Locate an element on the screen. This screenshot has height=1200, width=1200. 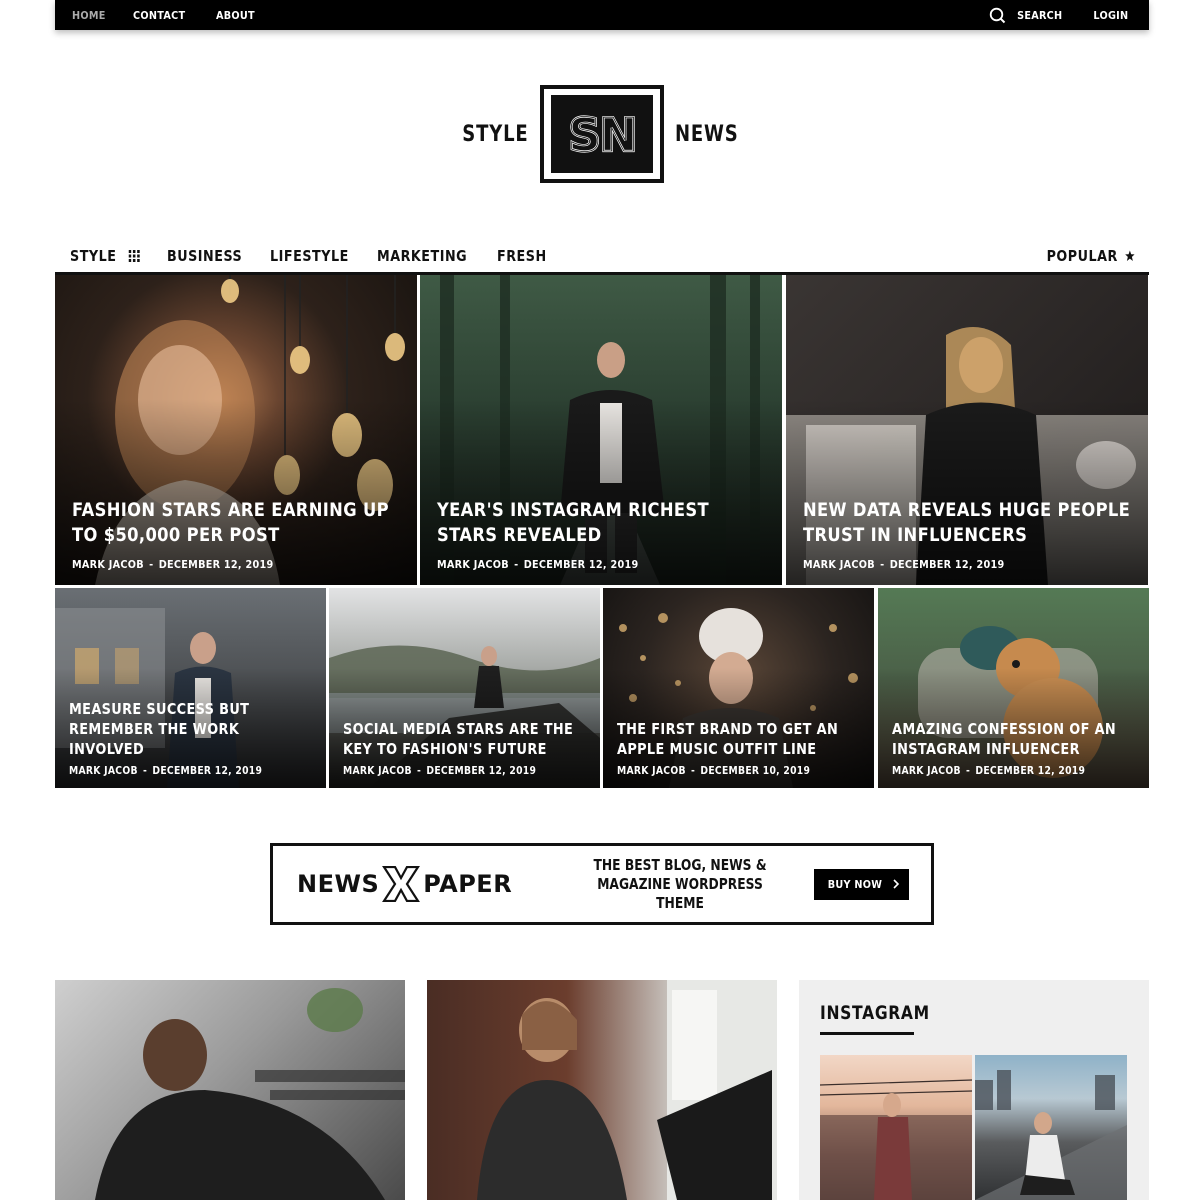
top-nav-about: ABOUT is located at coordinates (235, 15).